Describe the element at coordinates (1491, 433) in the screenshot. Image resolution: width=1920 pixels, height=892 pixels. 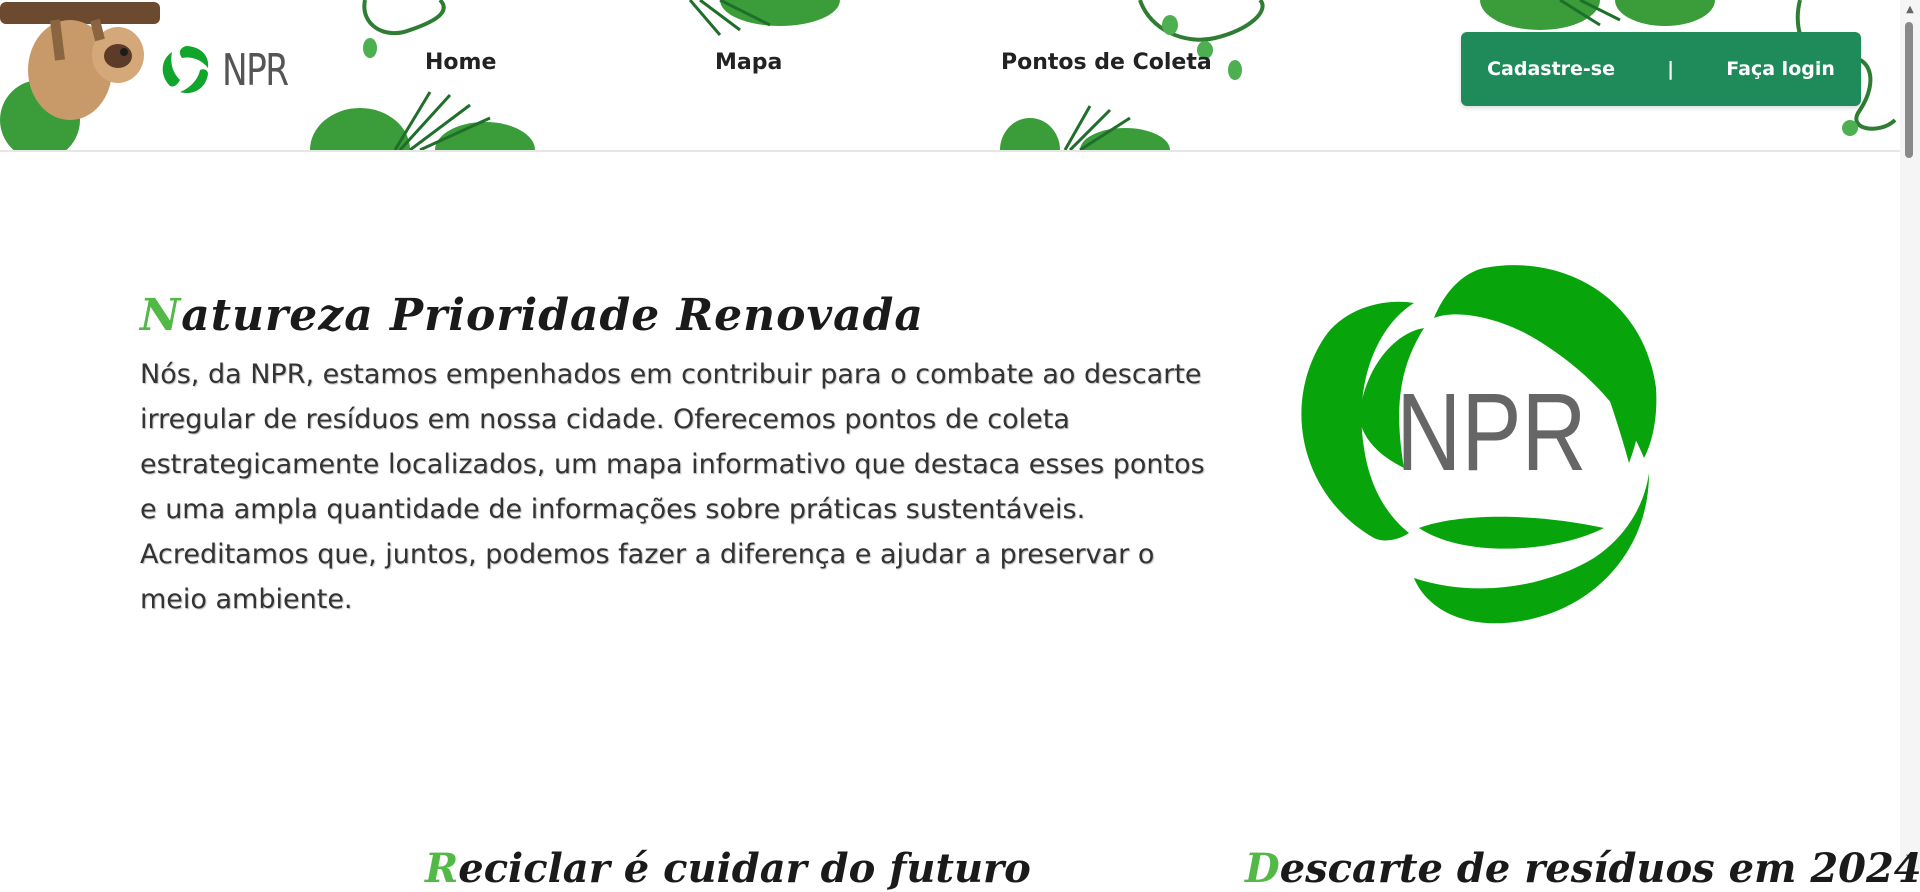
I see `npr-logo-text: NPR` at that location.